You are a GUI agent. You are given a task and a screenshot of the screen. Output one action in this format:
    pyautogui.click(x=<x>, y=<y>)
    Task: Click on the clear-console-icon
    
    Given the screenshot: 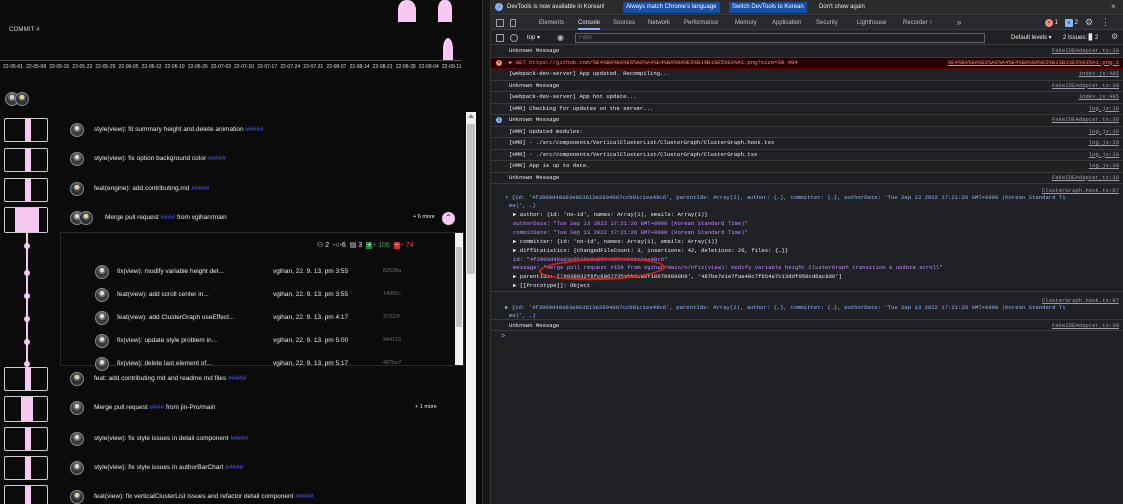 What is the action you would take?
    pyautogui.click(x=514, y=38)
    